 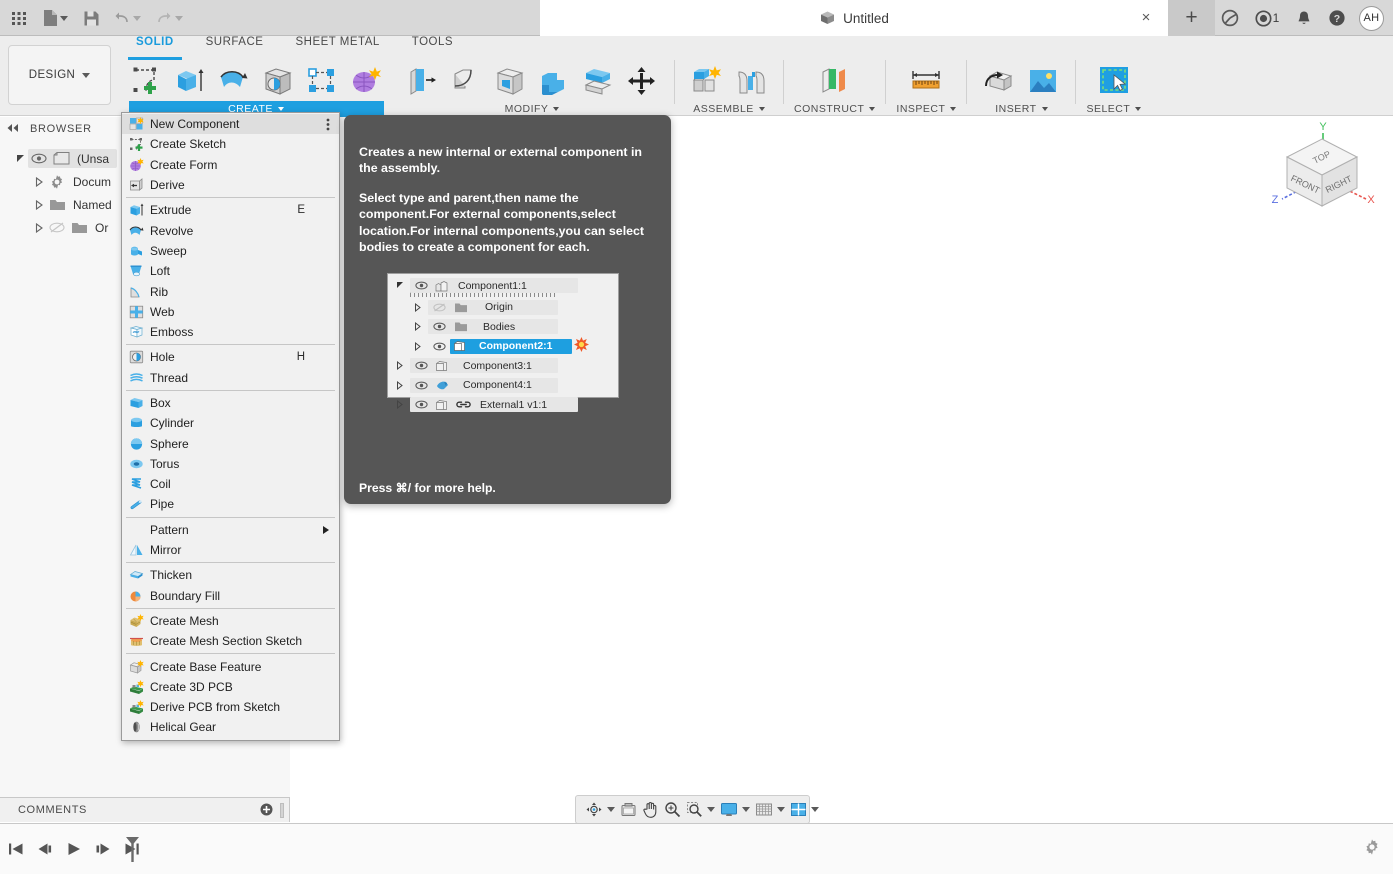 What do you see at coordinates (322, 81) in the screenshot?
I see `pattern-icon` at bounding box center [322, 81].